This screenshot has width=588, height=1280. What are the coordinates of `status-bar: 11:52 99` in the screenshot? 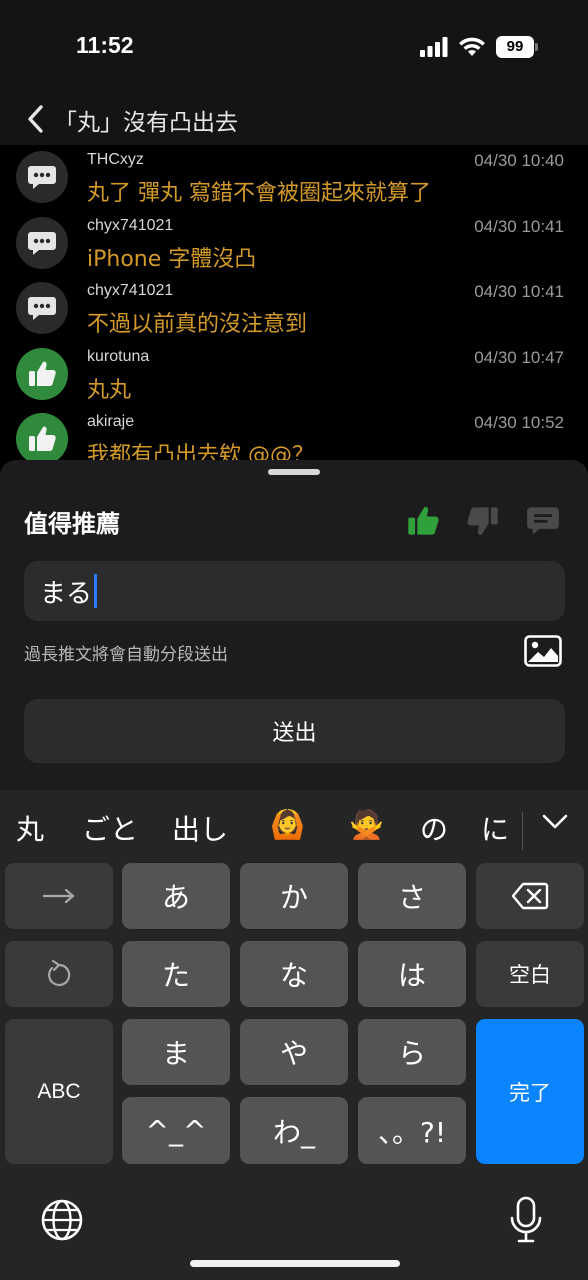 It's located at (294, 47).